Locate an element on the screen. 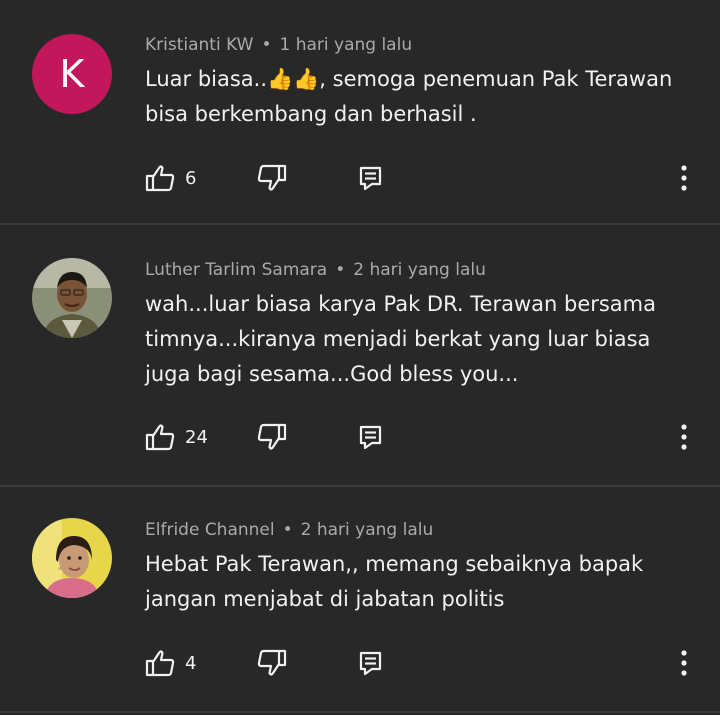 The width and height of the screenshot is (720, 715). comment-time: 1 hari yang lalu is located at coordinates (346, 45).